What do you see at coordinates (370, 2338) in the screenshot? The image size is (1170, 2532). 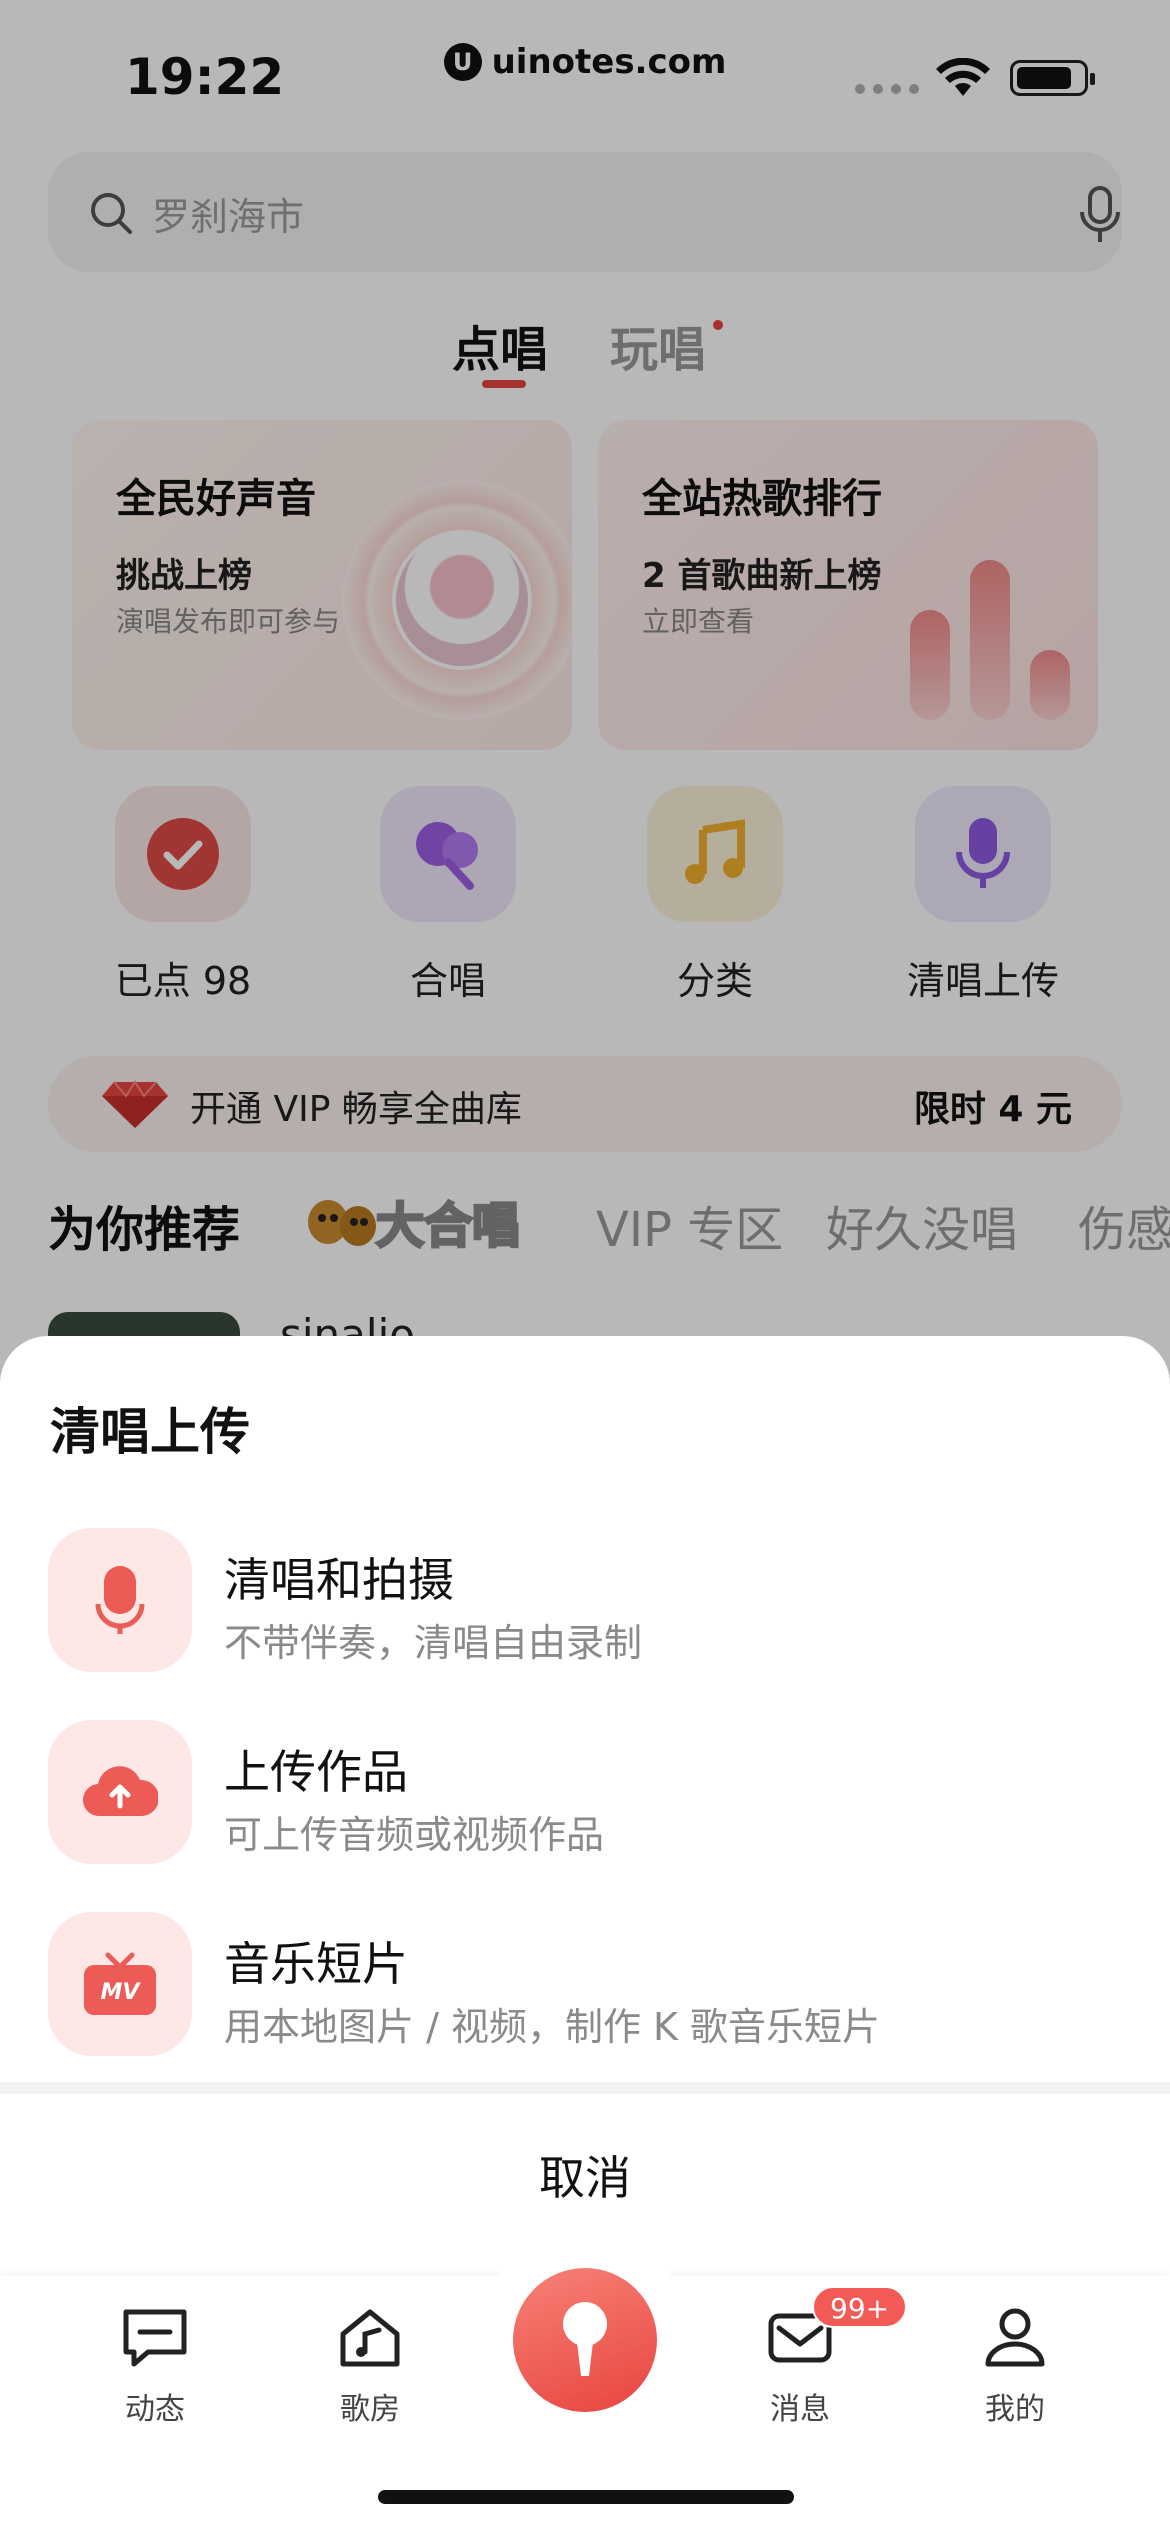 I see `home-music-icon` at bounding box center [370, 2338].